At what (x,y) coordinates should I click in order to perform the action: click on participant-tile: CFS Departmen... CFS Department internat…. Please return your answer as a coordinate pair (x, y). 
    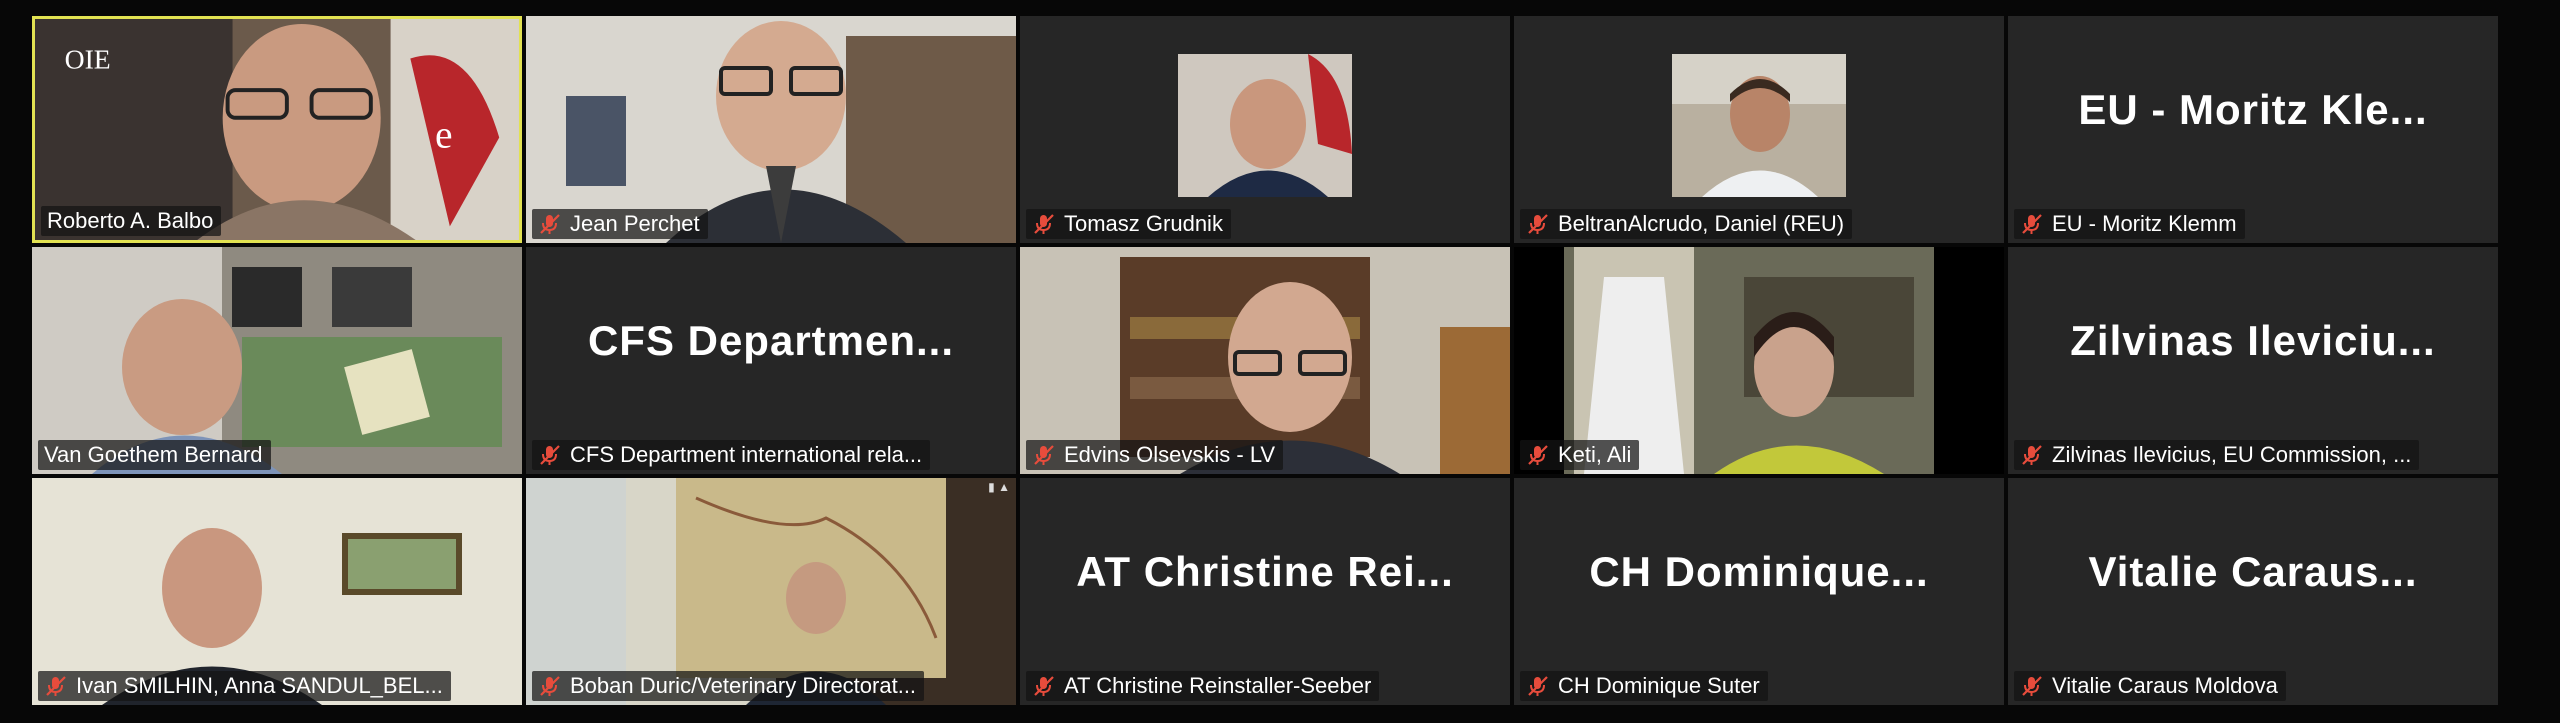
    Looking at the image, I should click on (771, 360).